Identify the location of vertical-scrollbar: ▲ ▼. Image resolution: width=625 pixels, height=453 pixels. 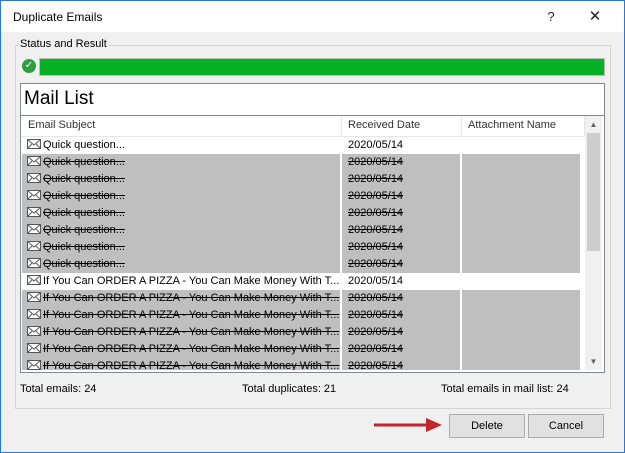
(593, 243).